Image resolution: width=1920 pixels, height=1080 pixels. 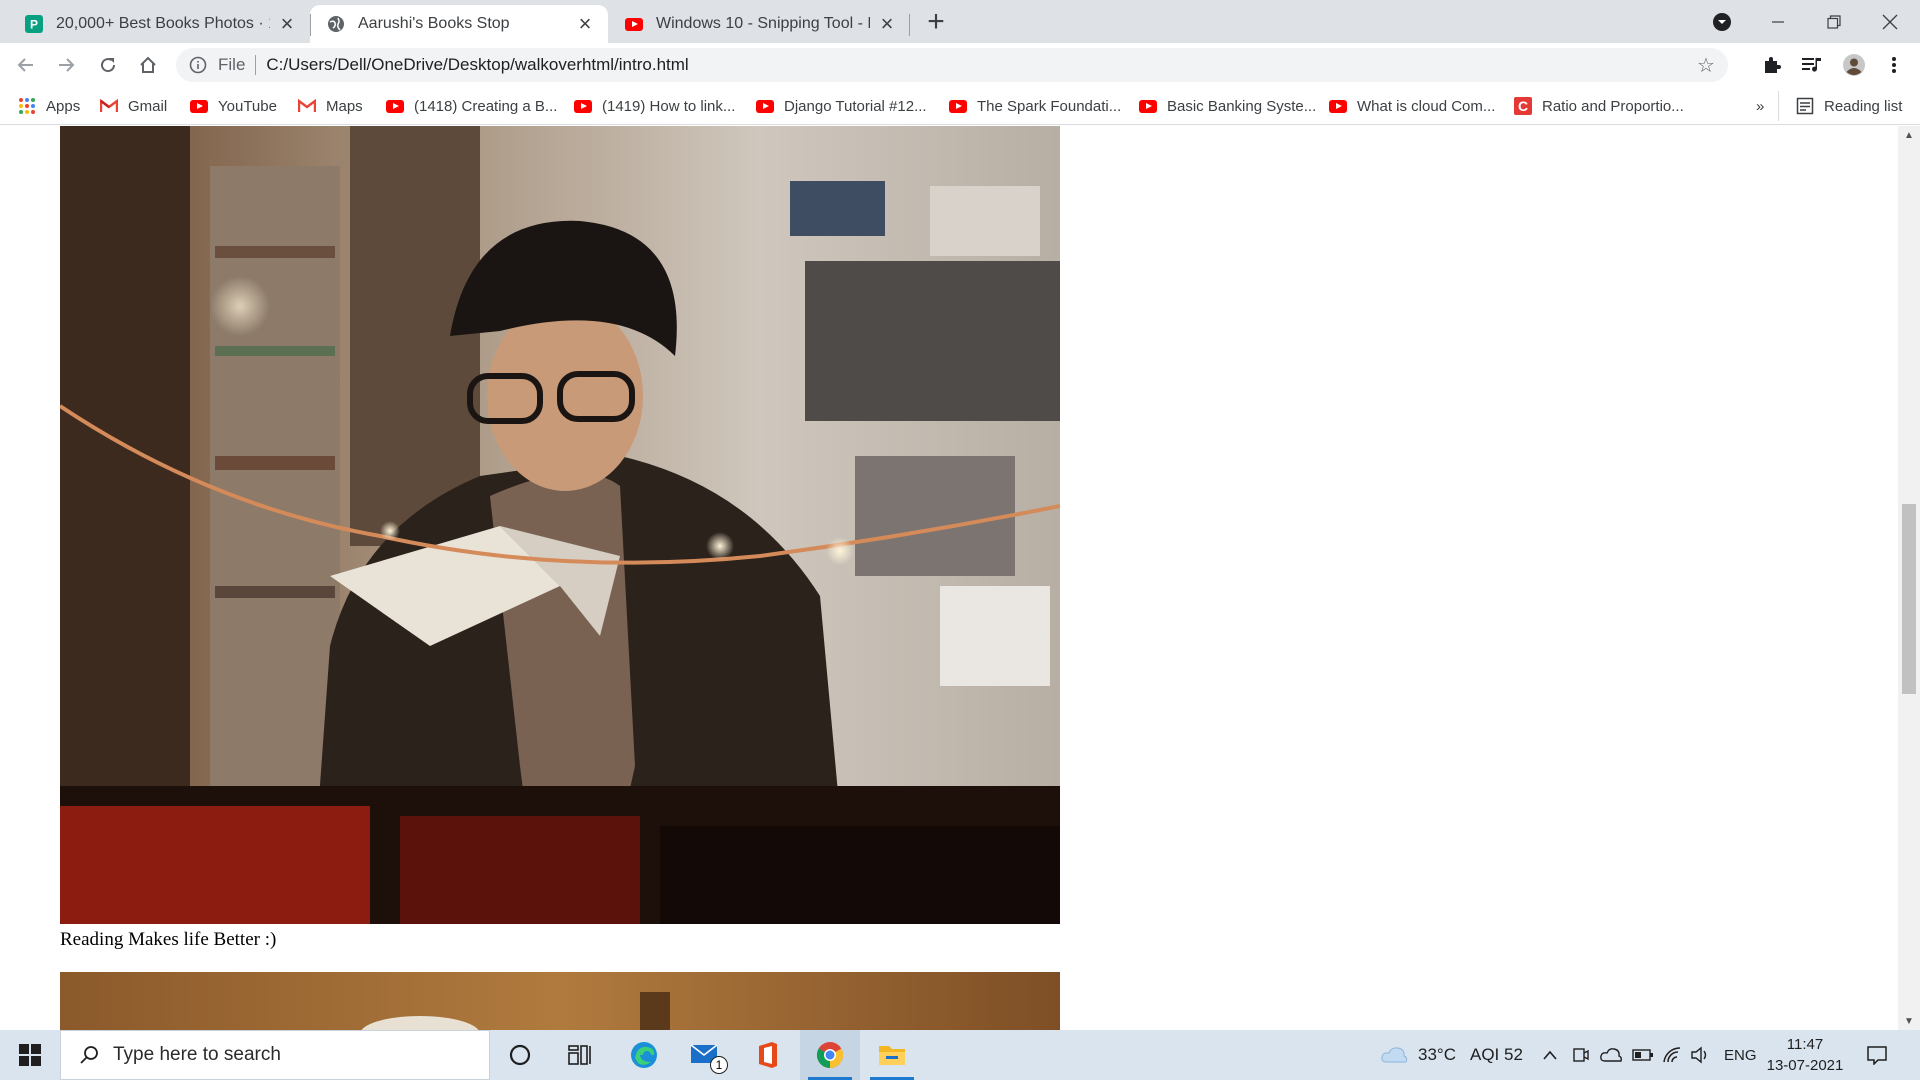 I want to click on extensions-button, so click(x=1772, y=65).